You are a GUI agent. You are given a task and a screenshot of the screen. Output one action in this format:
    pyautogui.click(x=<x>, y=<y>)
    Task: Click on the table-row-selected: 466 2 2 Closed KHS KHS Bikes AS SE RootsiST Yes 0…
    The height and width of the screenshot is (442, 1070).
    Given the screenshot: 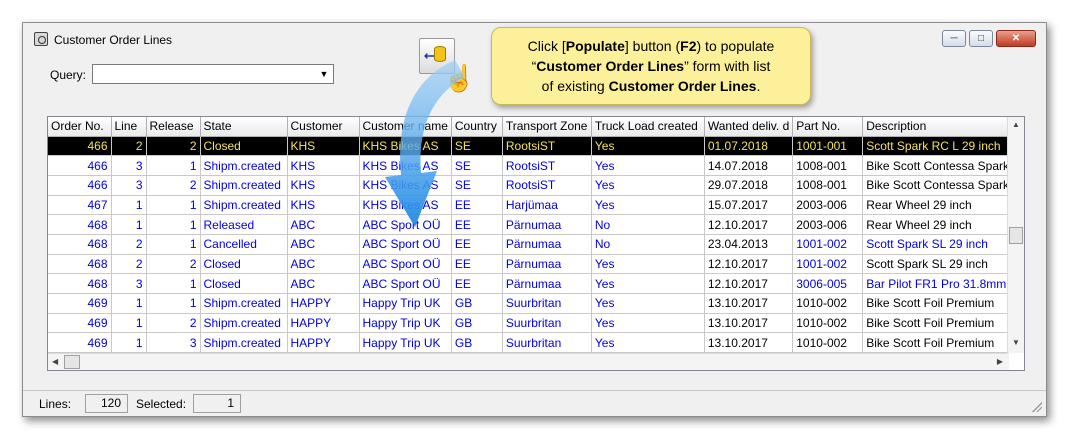 What is the action you would take?
    pyautogui.click(x=534, y=146)
    